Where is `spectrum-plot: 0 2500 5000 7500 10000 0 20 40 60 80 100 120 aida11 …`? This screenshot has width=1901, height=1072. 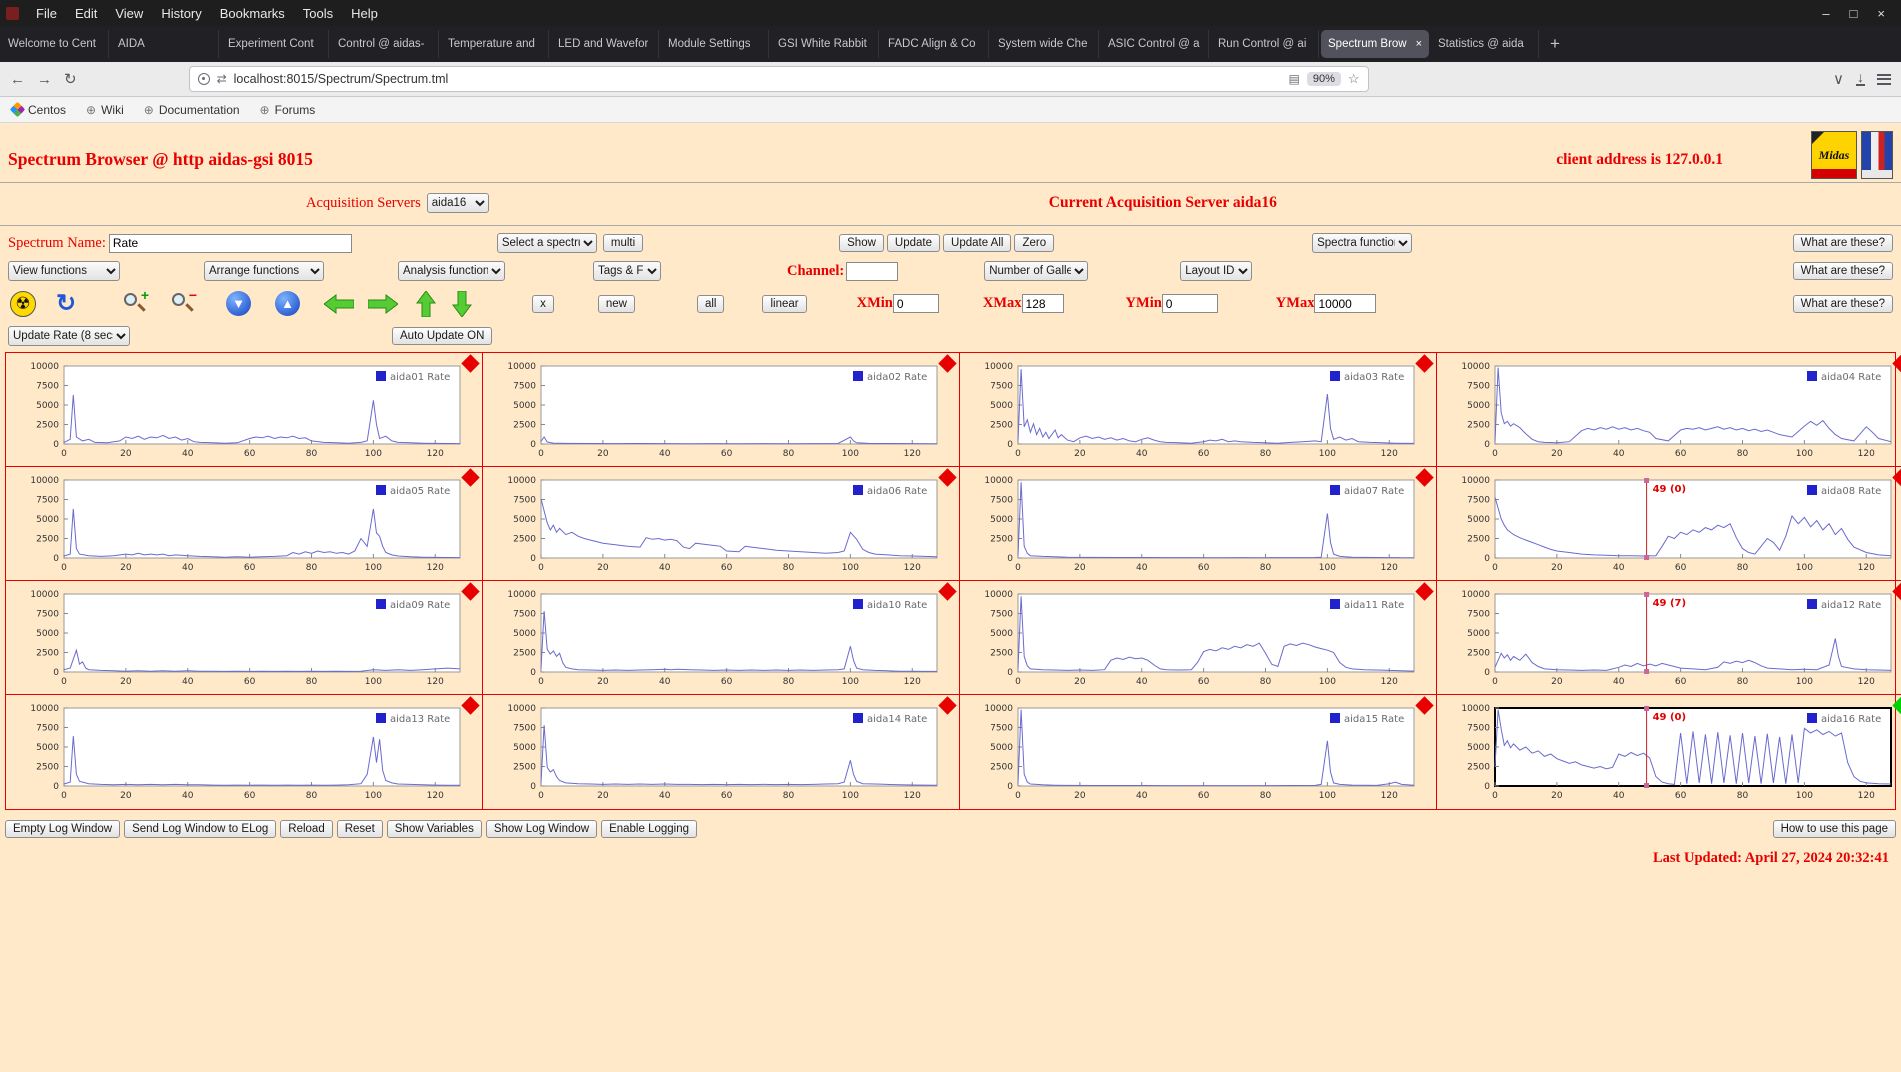
spectrum-plot: 0 2500 5000 7500 10000 0 20 40 60 80 100 120 aida11 … is located at coordinates (1202, 637).